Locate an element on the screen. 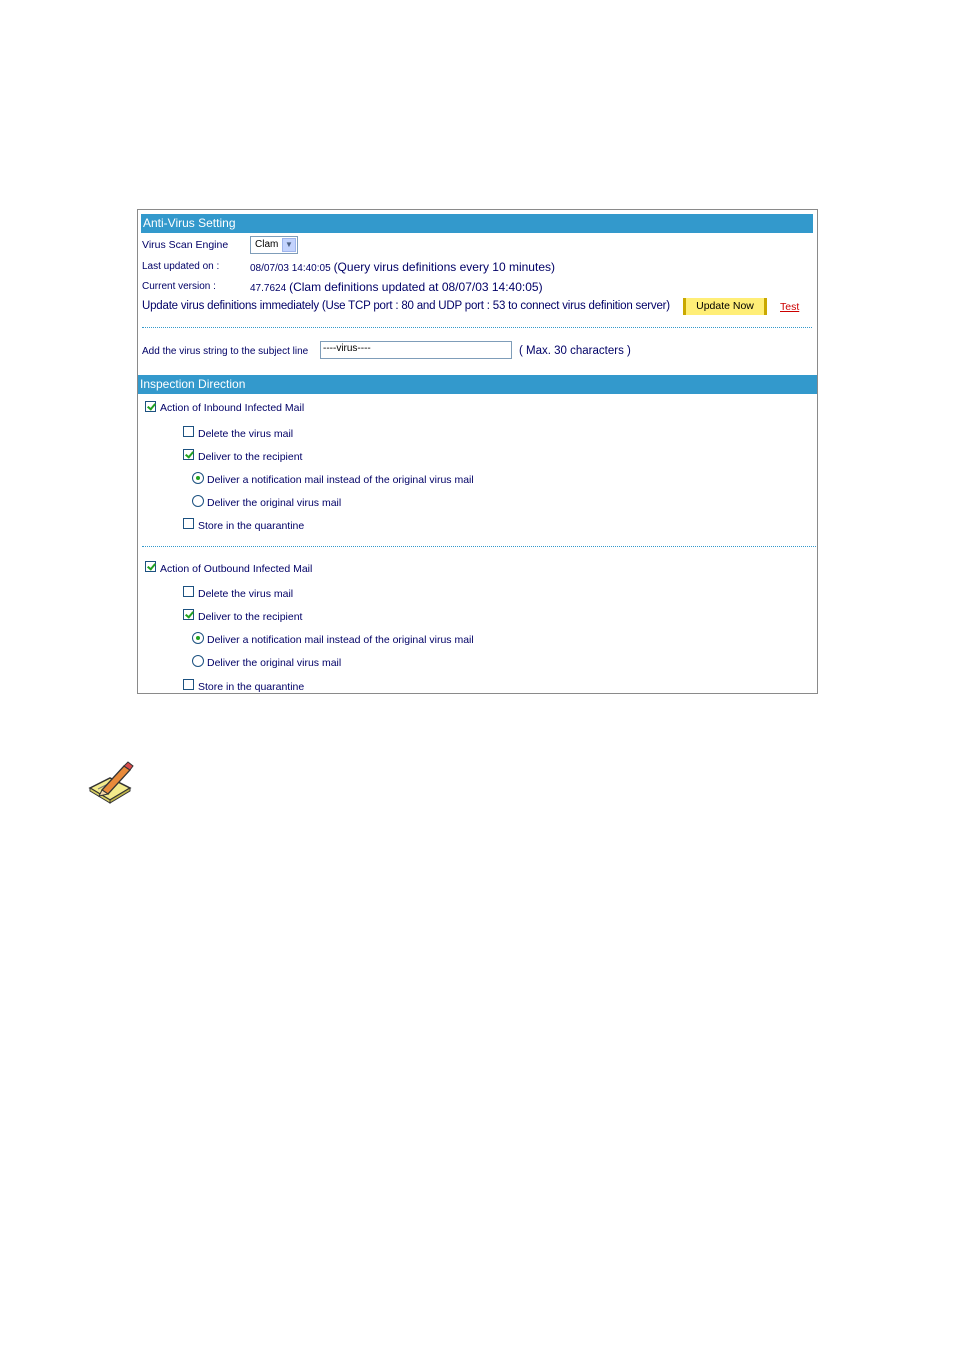  outbound-quarantine-label: Store in the quarantine is located at coordinates (251, 687).